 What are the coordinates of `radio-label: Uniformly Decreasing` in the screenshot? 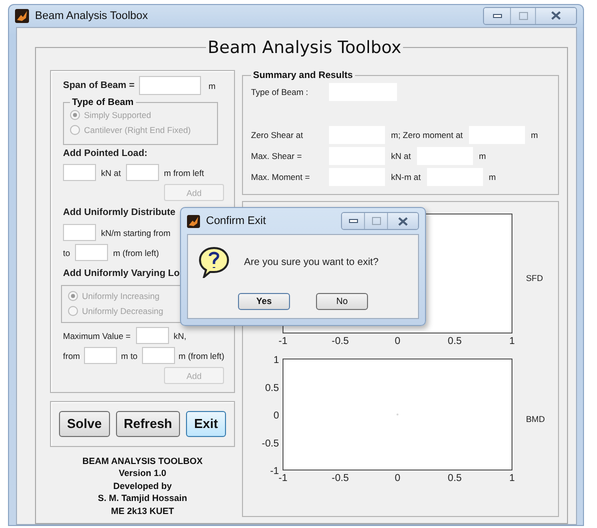 It's located at (123, 311).